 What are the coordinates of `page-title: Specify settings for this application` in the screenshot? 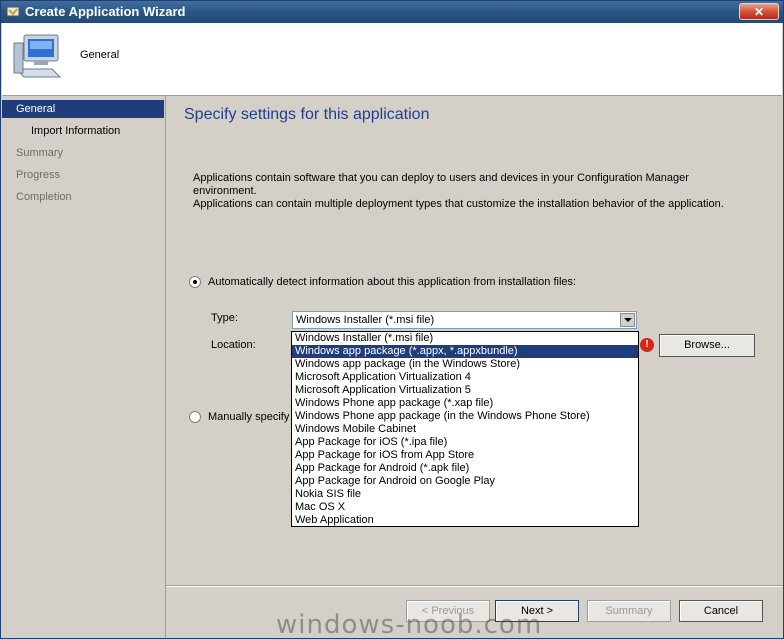 It's located at (307, 114).